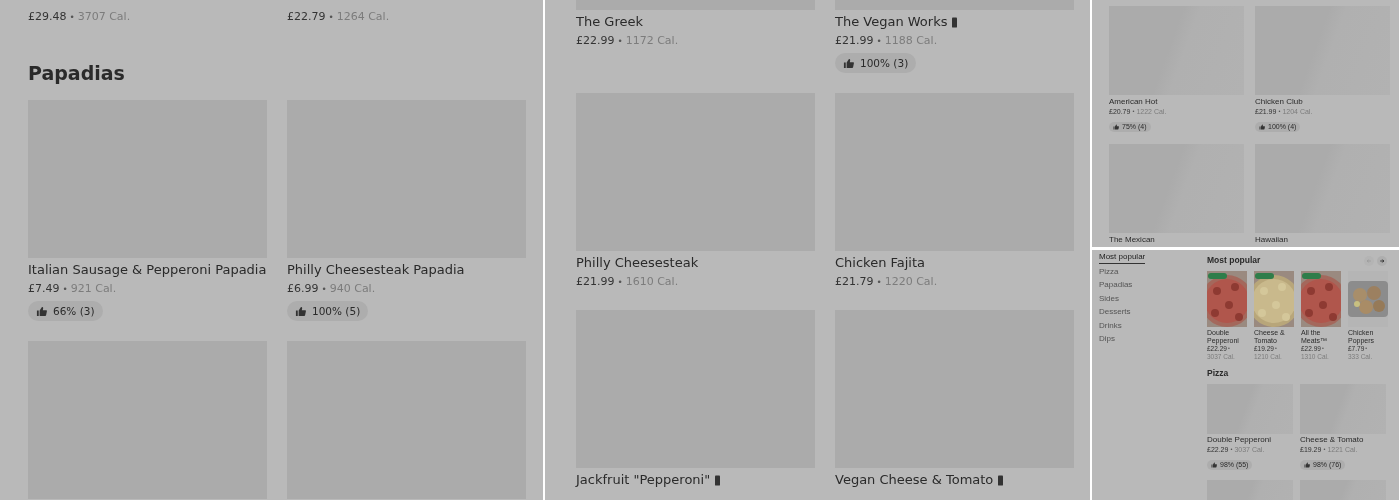 The image size is (1400, 500). I want to click on rating-text: 66% (3), so click(74, 311).